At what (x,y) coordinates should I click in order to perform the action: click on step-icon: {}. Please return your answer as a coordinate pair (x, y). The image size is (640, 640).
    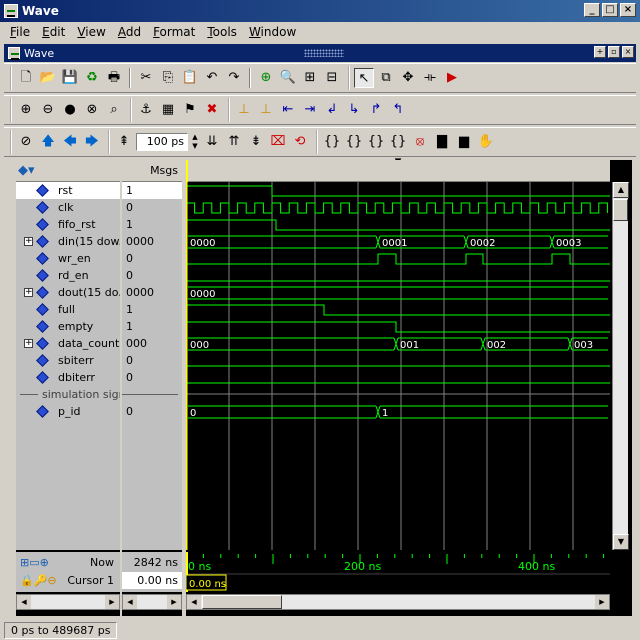
    Looking at the image, I should click on (332, 142).